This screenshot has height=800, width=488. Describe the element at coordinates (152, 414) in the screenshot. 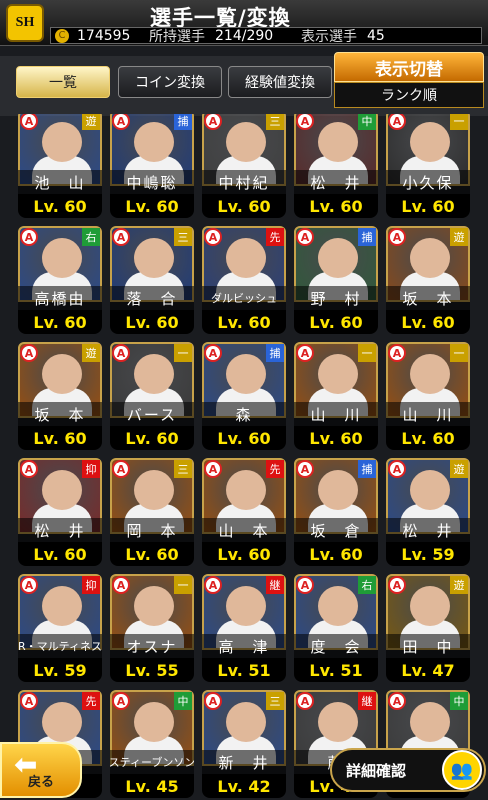

I see `player-name: バース` at that location.